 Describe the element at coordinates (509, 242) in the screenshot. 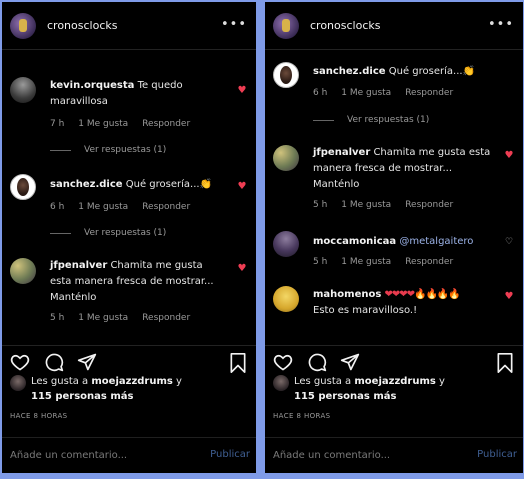

I see `heart-outline-icon: ♡` at that location.